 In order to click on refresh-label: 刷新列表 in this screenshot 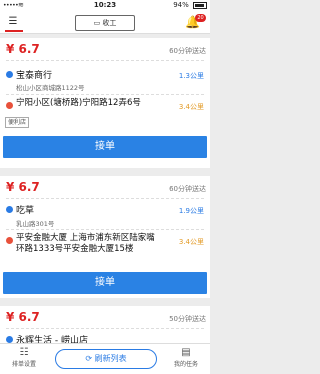, I will do `click(110, 358)`.